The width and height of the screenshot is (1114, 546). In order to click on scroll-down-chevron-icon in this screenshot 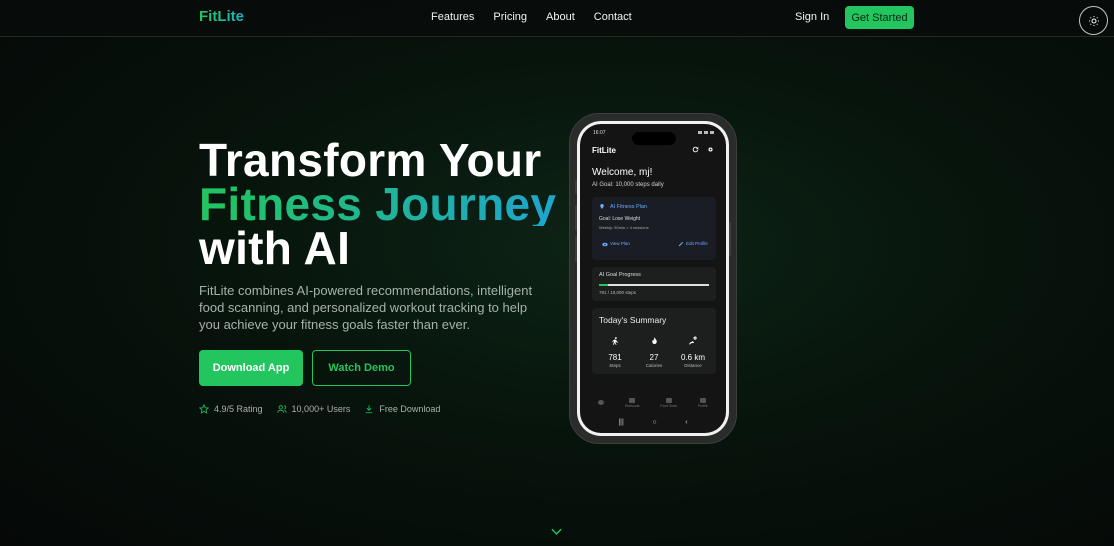, I will do `click(556, 532)`.